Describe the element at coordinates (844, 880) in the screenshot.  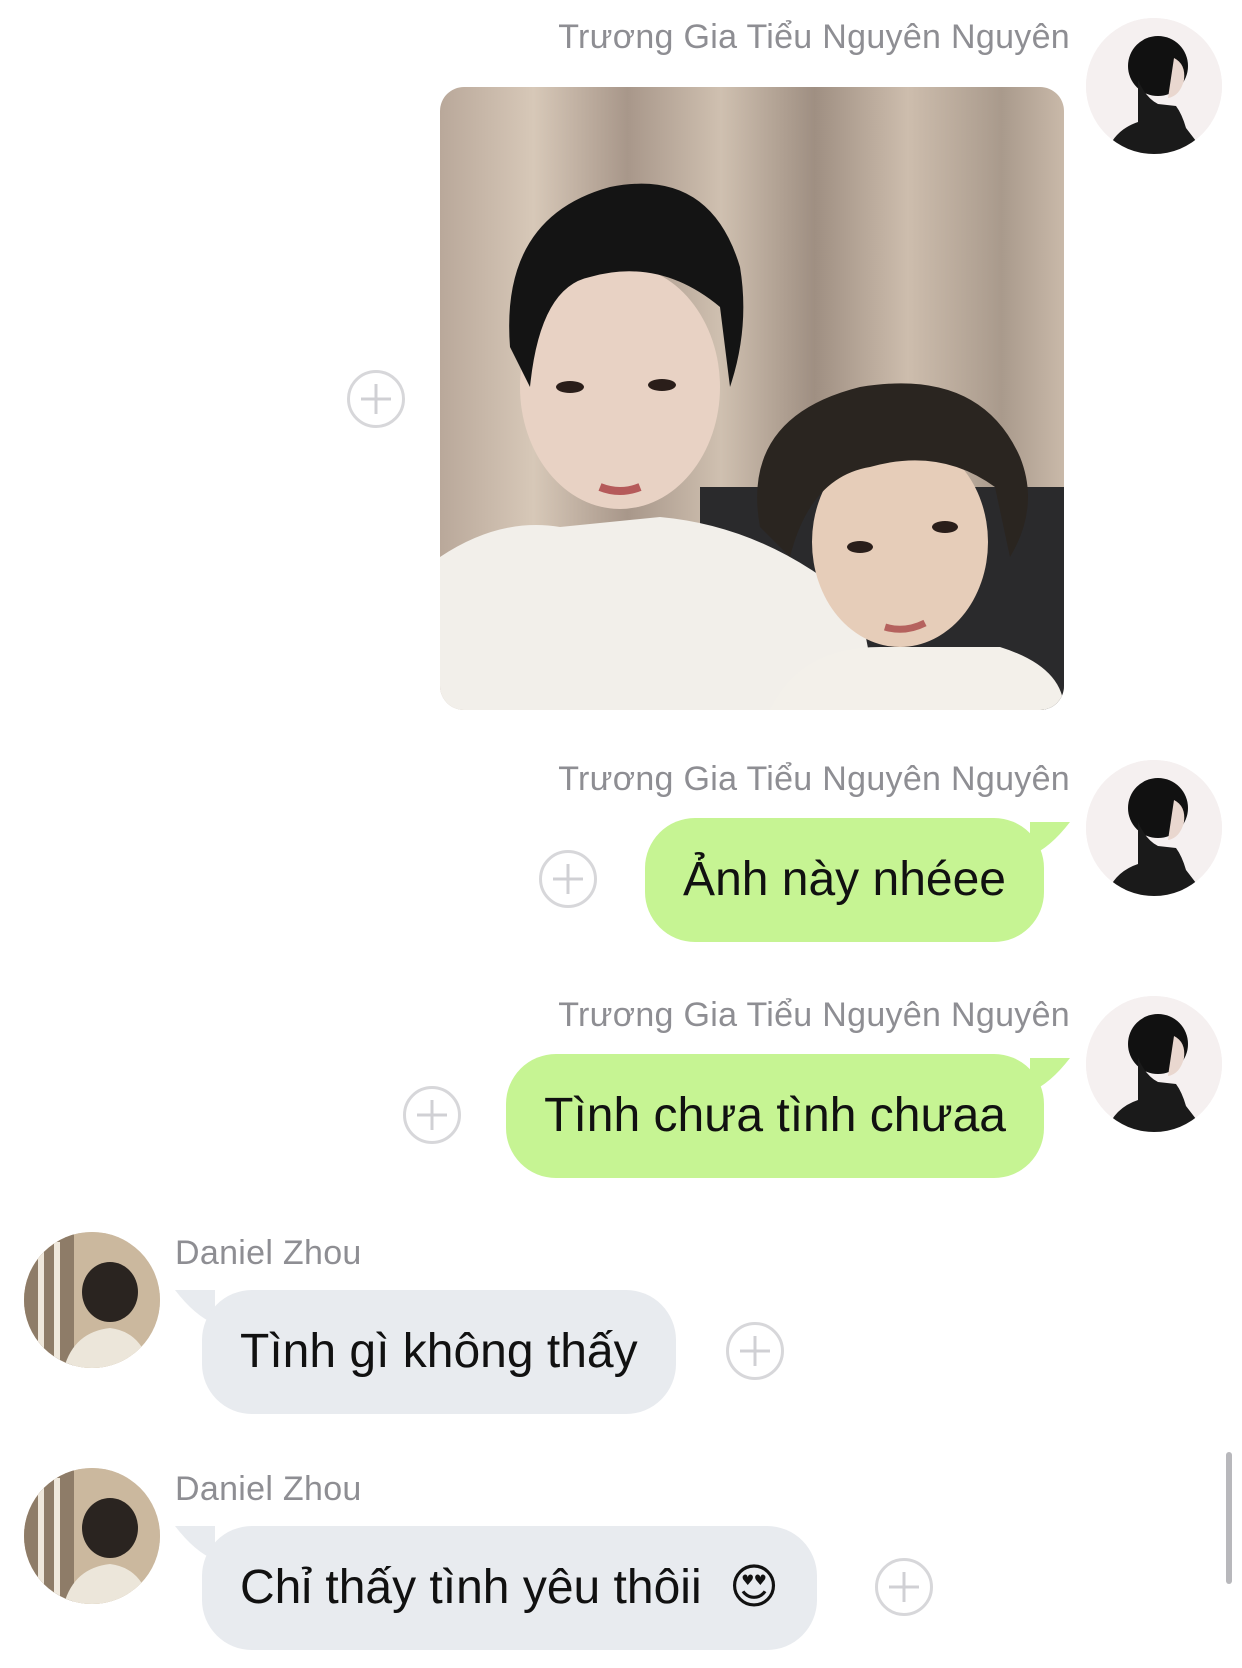
I see `message-bubble: Ảnh này nhéee` at that location.